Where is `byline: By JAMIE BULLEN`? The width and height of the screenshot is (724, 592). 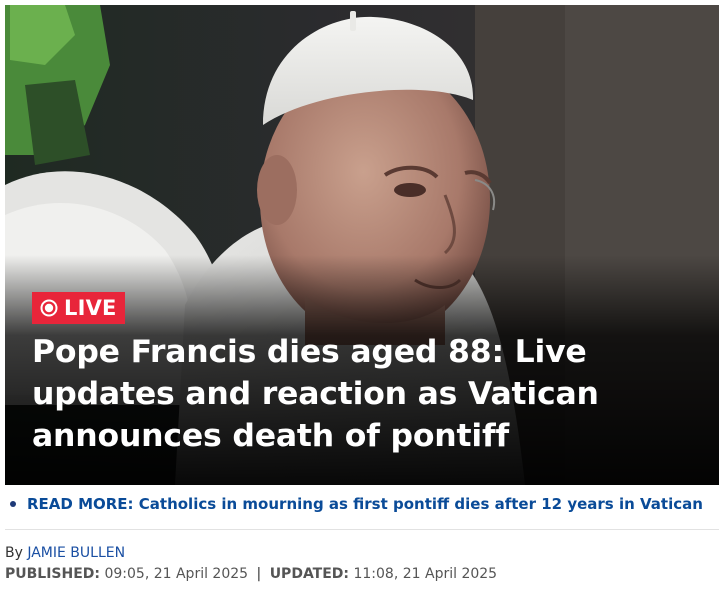 byline: By JAMIE BULLEN is located at coordinates (65, 553).